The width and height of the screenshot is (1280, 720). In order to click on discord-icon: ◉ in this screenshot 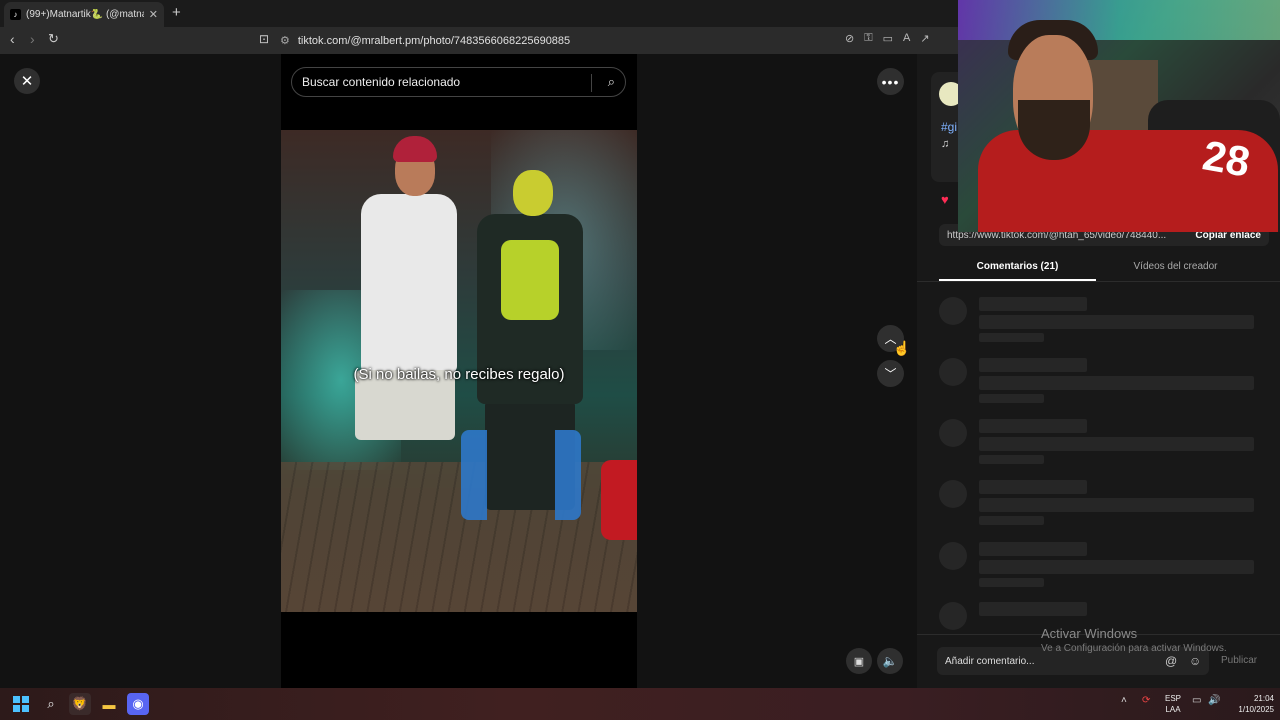, I will do `click(138, 704)`.